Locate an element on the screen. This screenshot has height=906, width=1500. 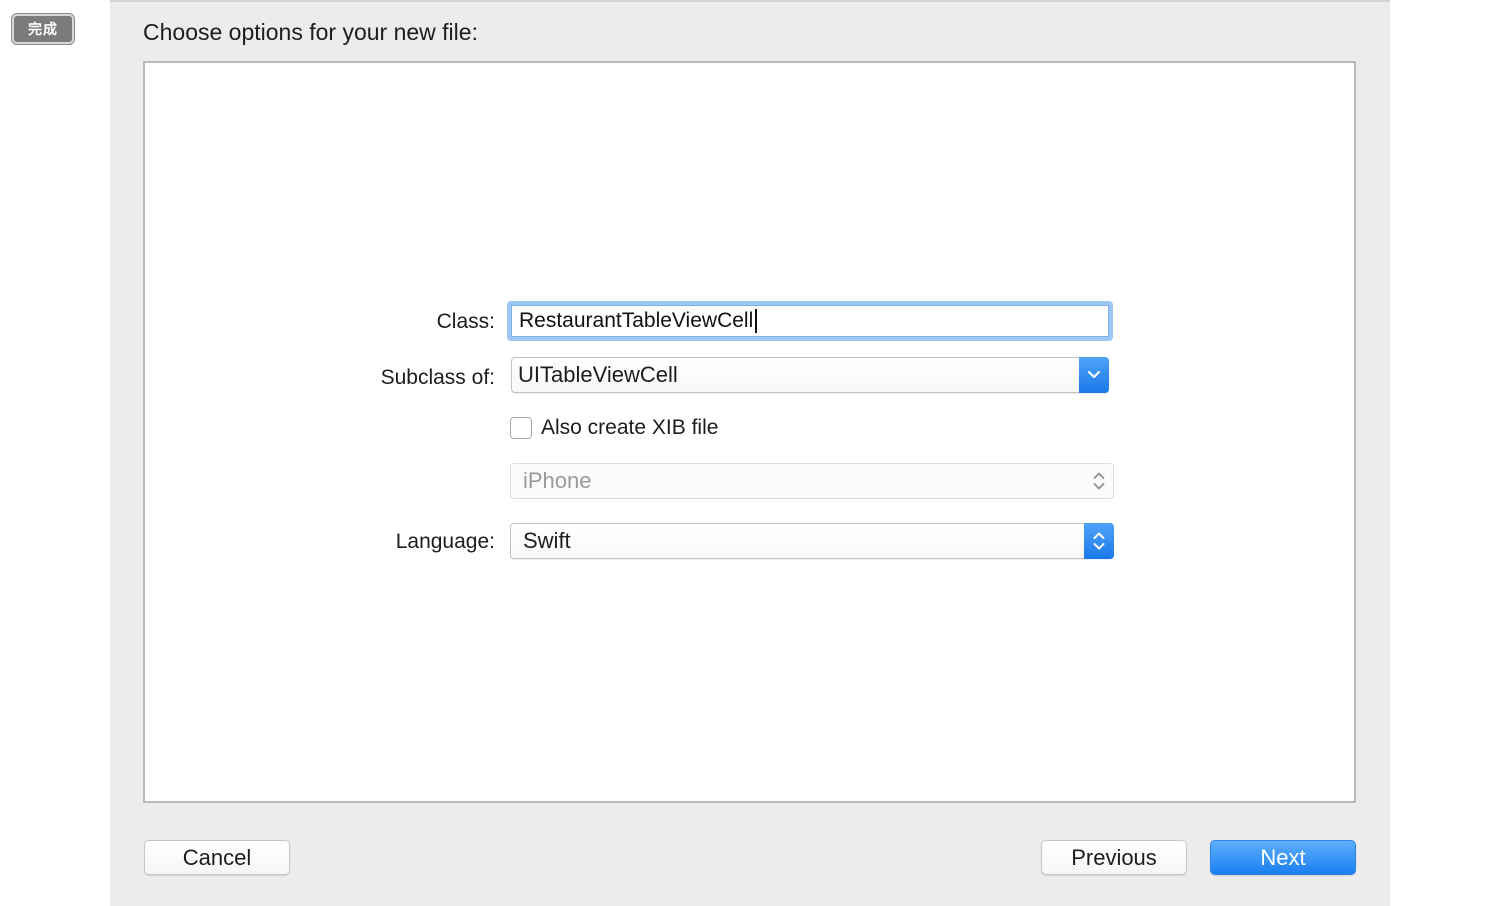
class-name-value: RestaurantTableViewCell is located at coordinates (636, 320).